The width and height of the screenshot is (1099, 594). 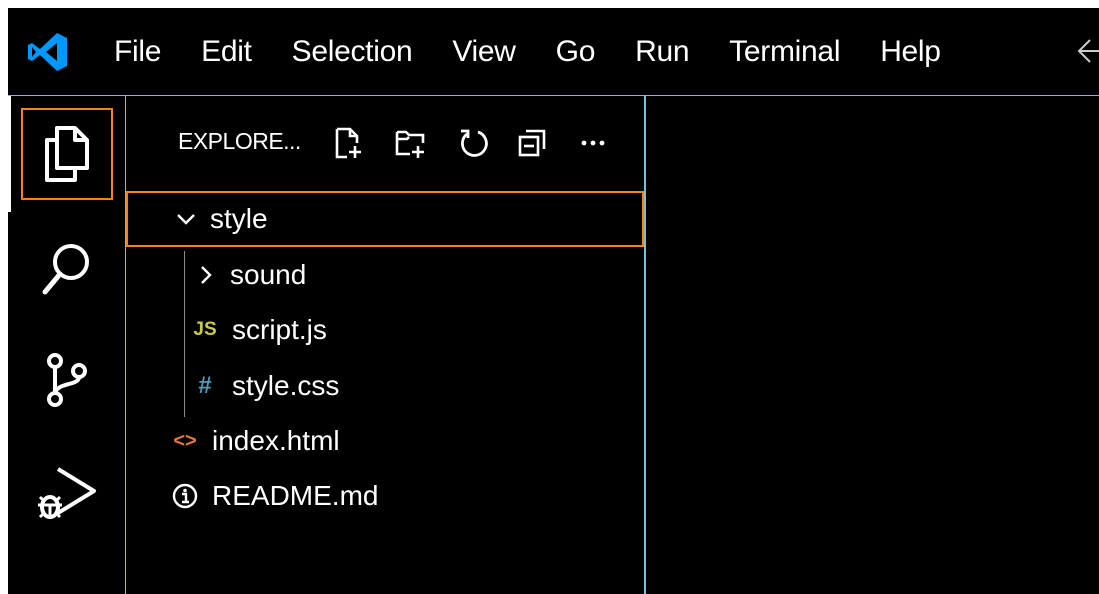 I want to click on tree-file-label: README.md, so click(x=295, y=495).